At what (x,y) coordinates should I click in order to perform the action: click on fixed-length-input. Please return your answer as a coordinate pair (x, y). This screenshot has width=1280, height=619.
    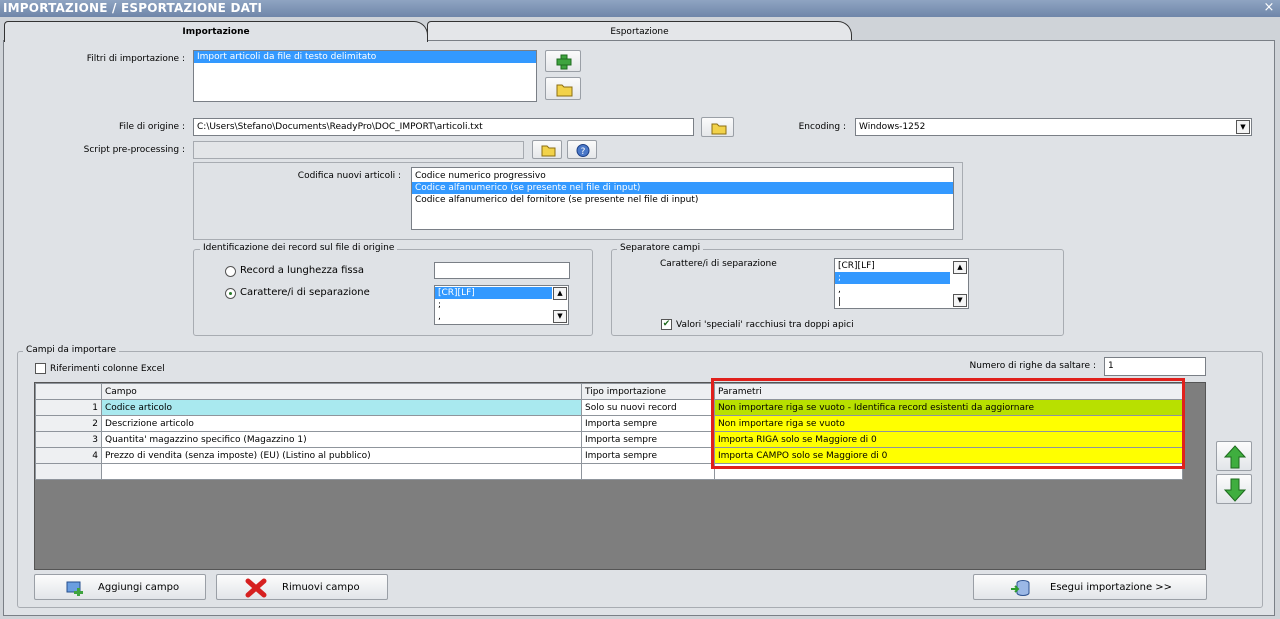
    Looking at the image, I should click on (502, 270).